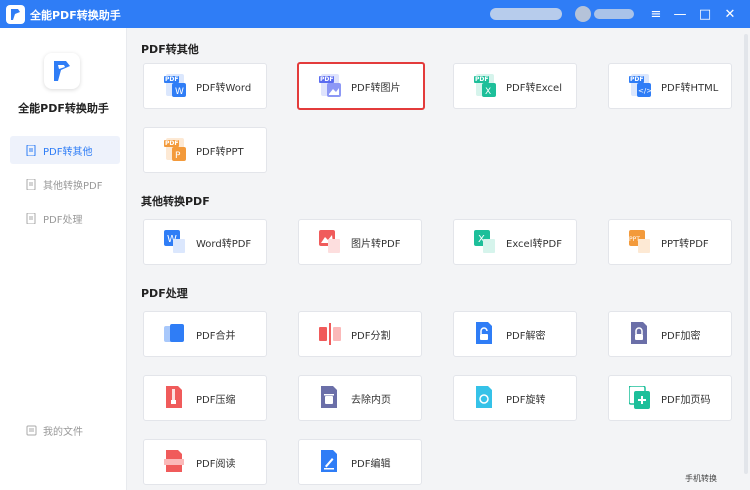  I want to click on card-label: PPT转PDF, so click(685, 244).